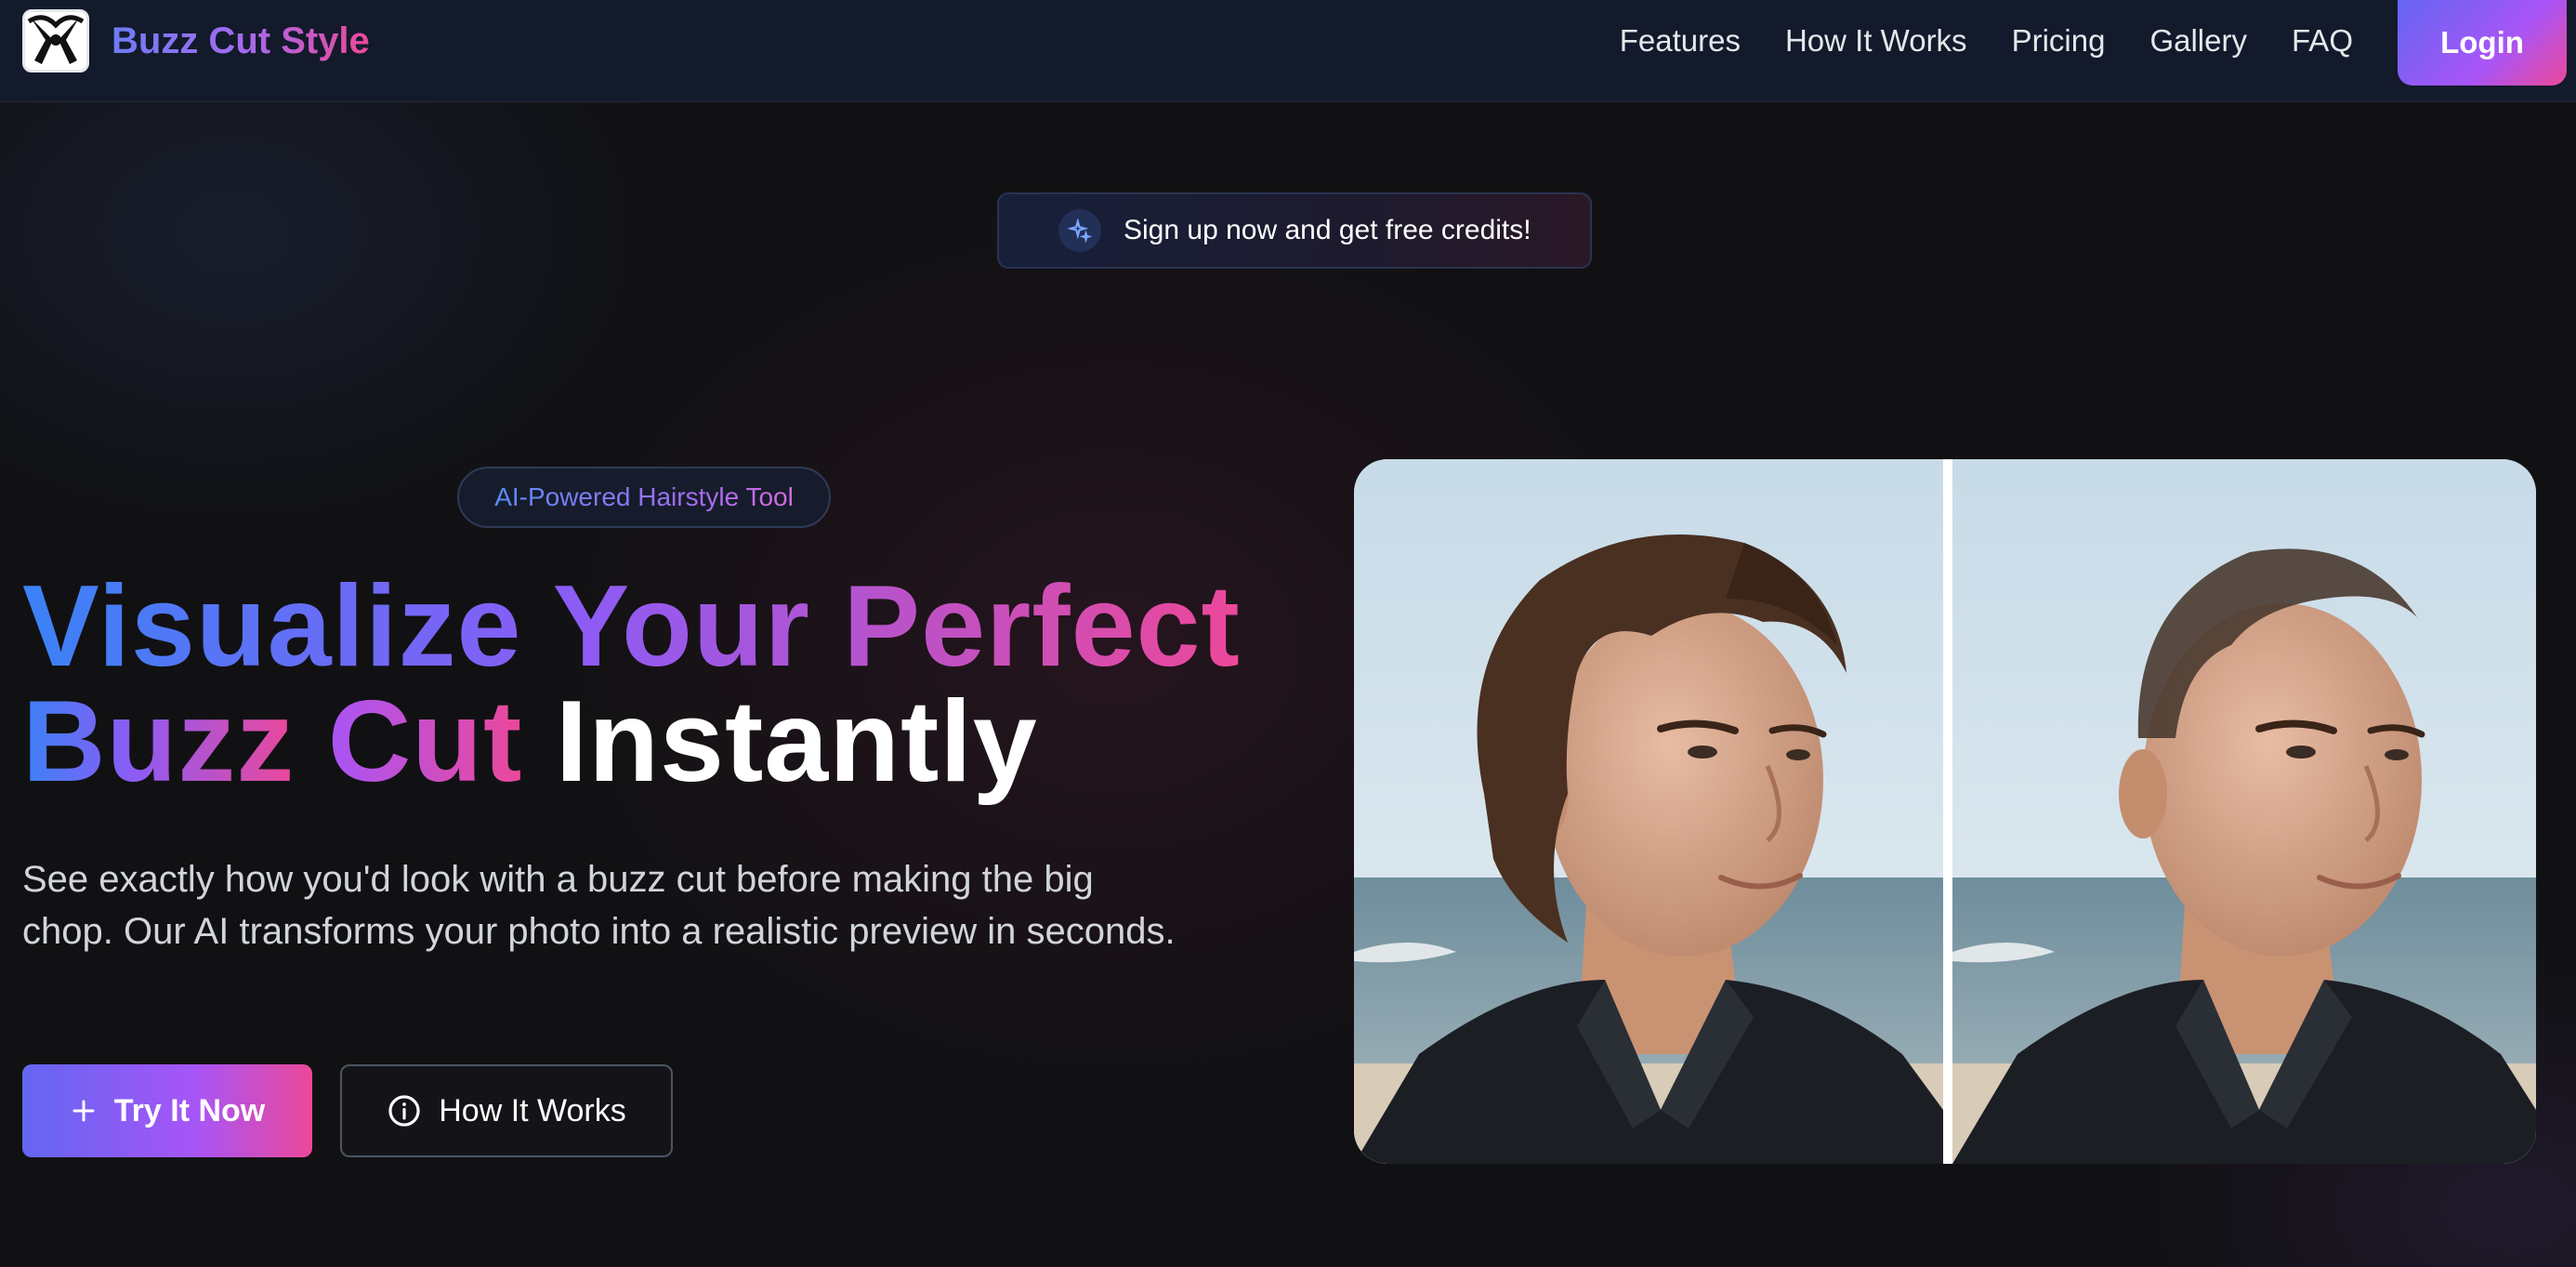  I want to click on plus-icon, so click(83, 1111).